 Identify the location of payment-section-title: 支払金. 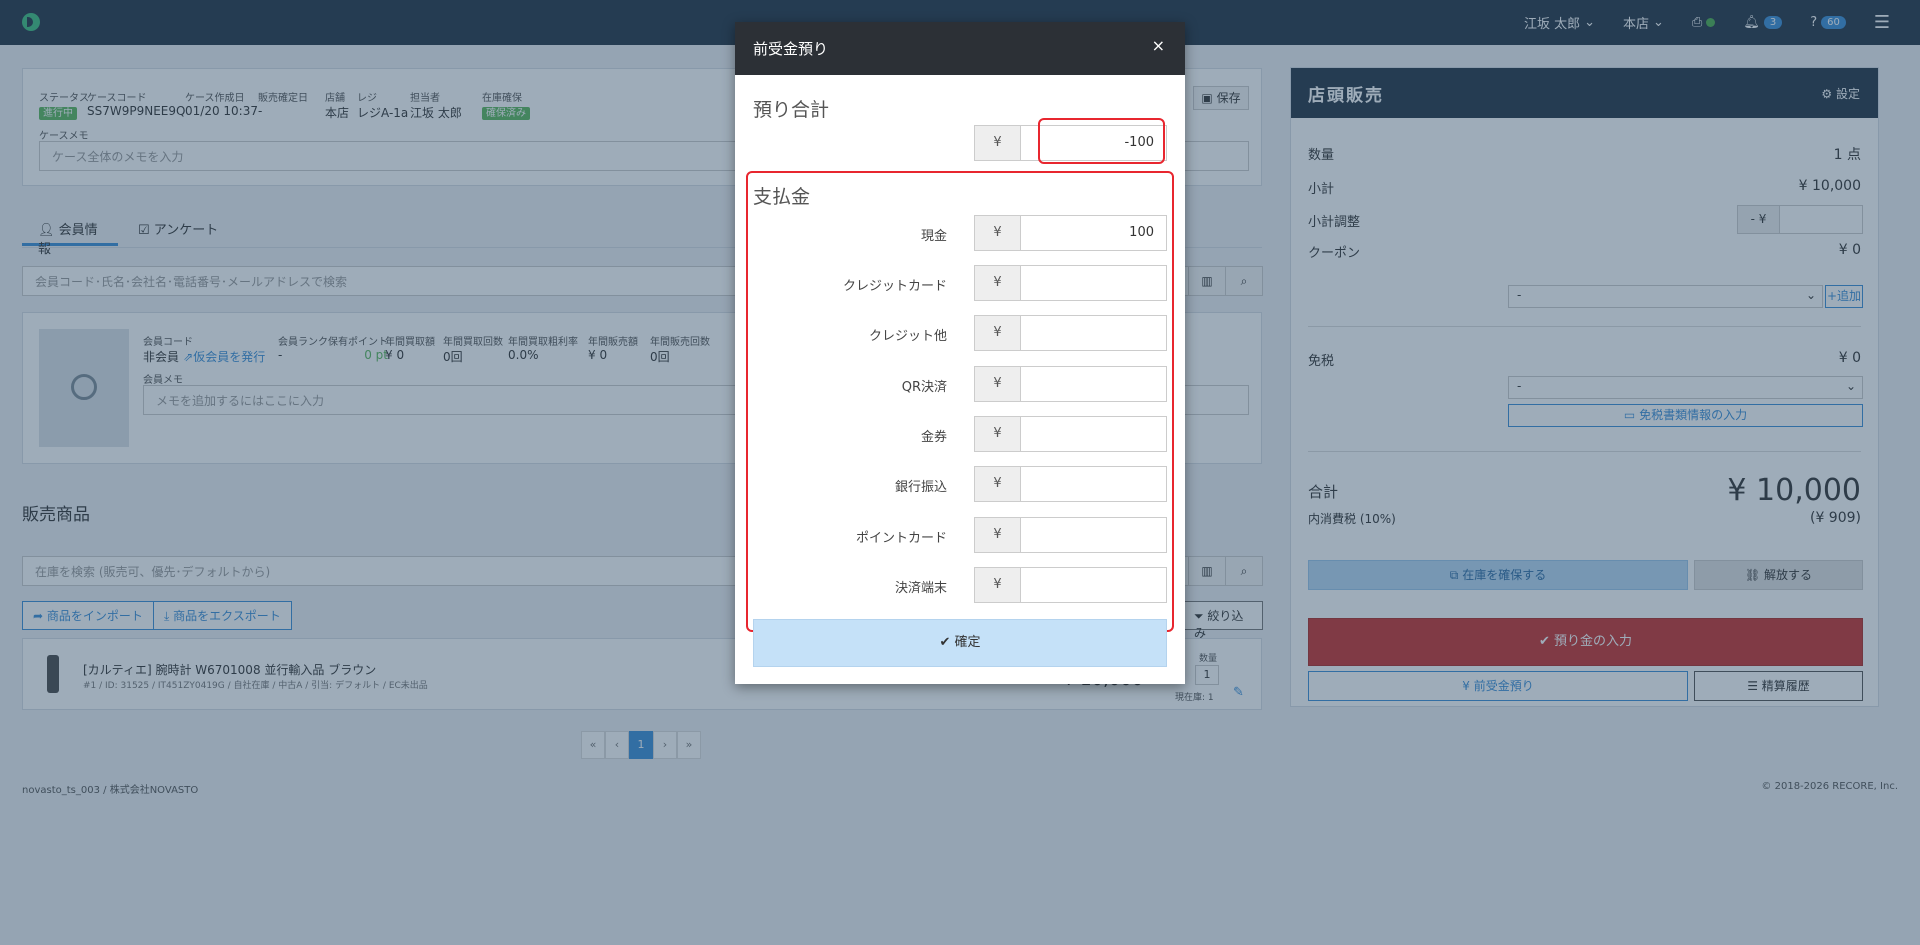
(782, 197).